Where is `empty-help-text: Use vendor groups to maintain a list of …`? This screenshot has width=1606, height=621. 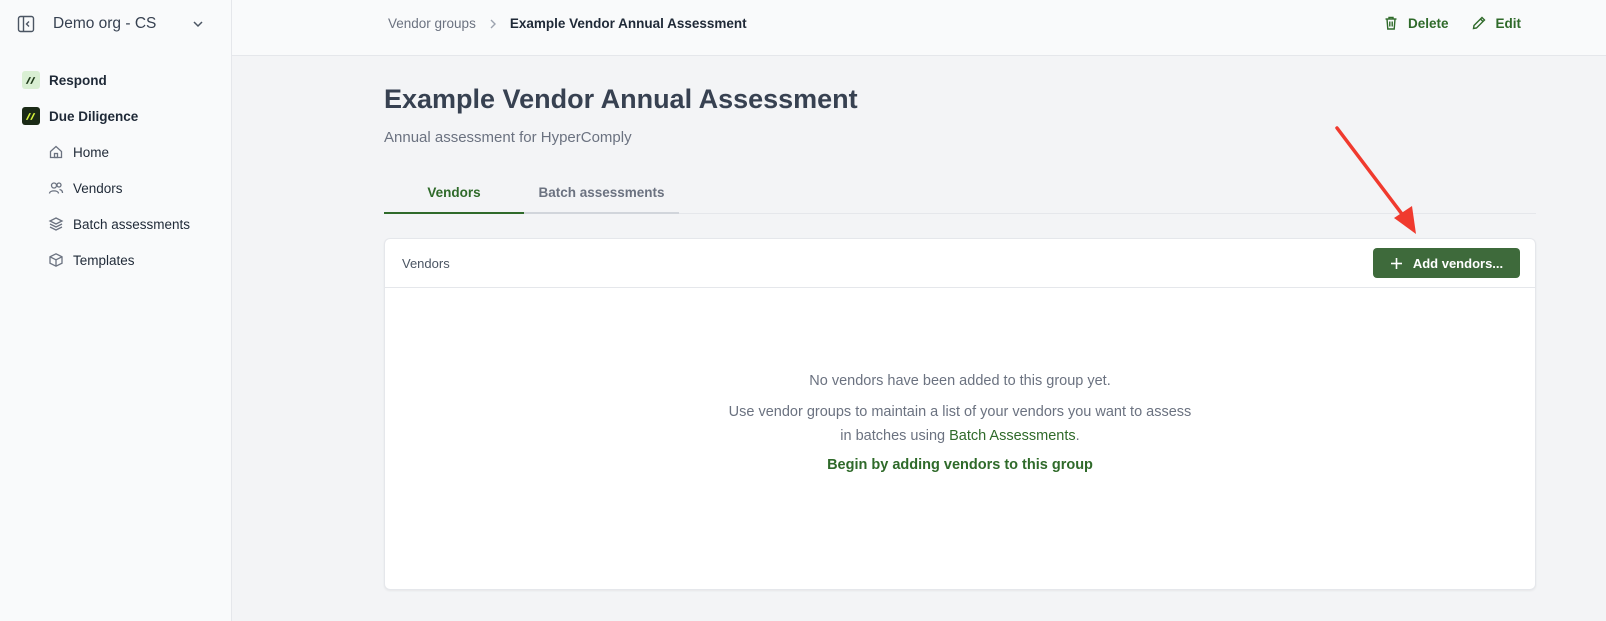
empty-help-text: Use vendor groups to maintain a list of … is located at coordinates (960, 424).